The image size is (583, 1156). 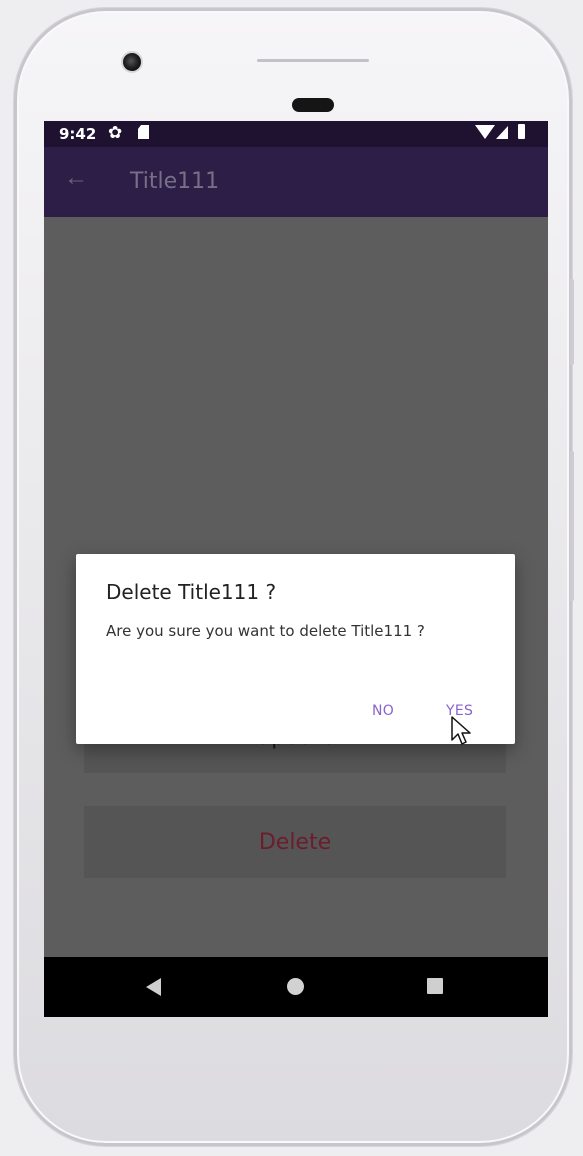 What do you see at coordinates (78, 134) in the screenshot?
I see `status-time: 9:42` at bounding box center [78, 134].